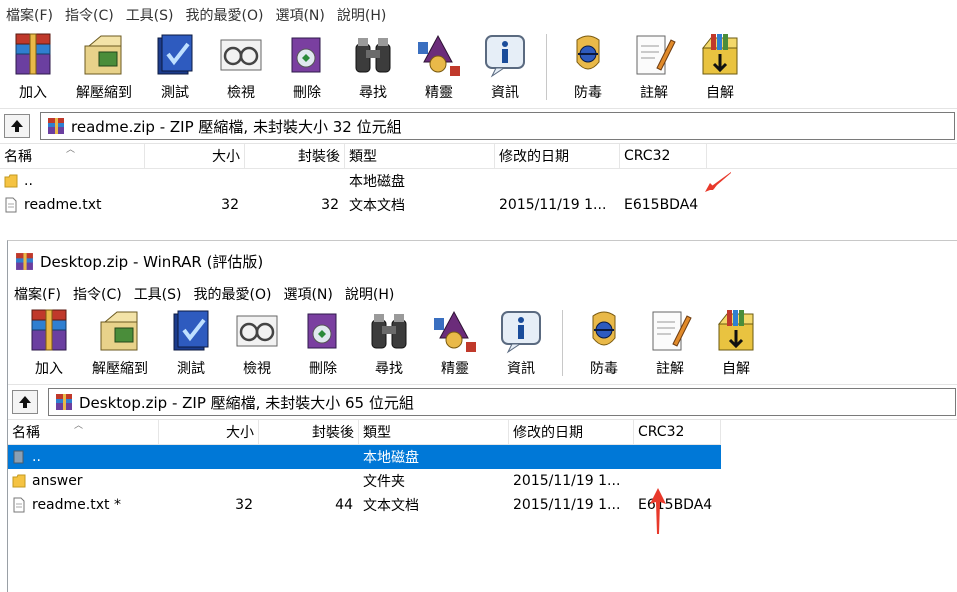 This screenshot has width=957, height=592. I want to click on toolbar-label: 解壓縮到, so click(120, 369).